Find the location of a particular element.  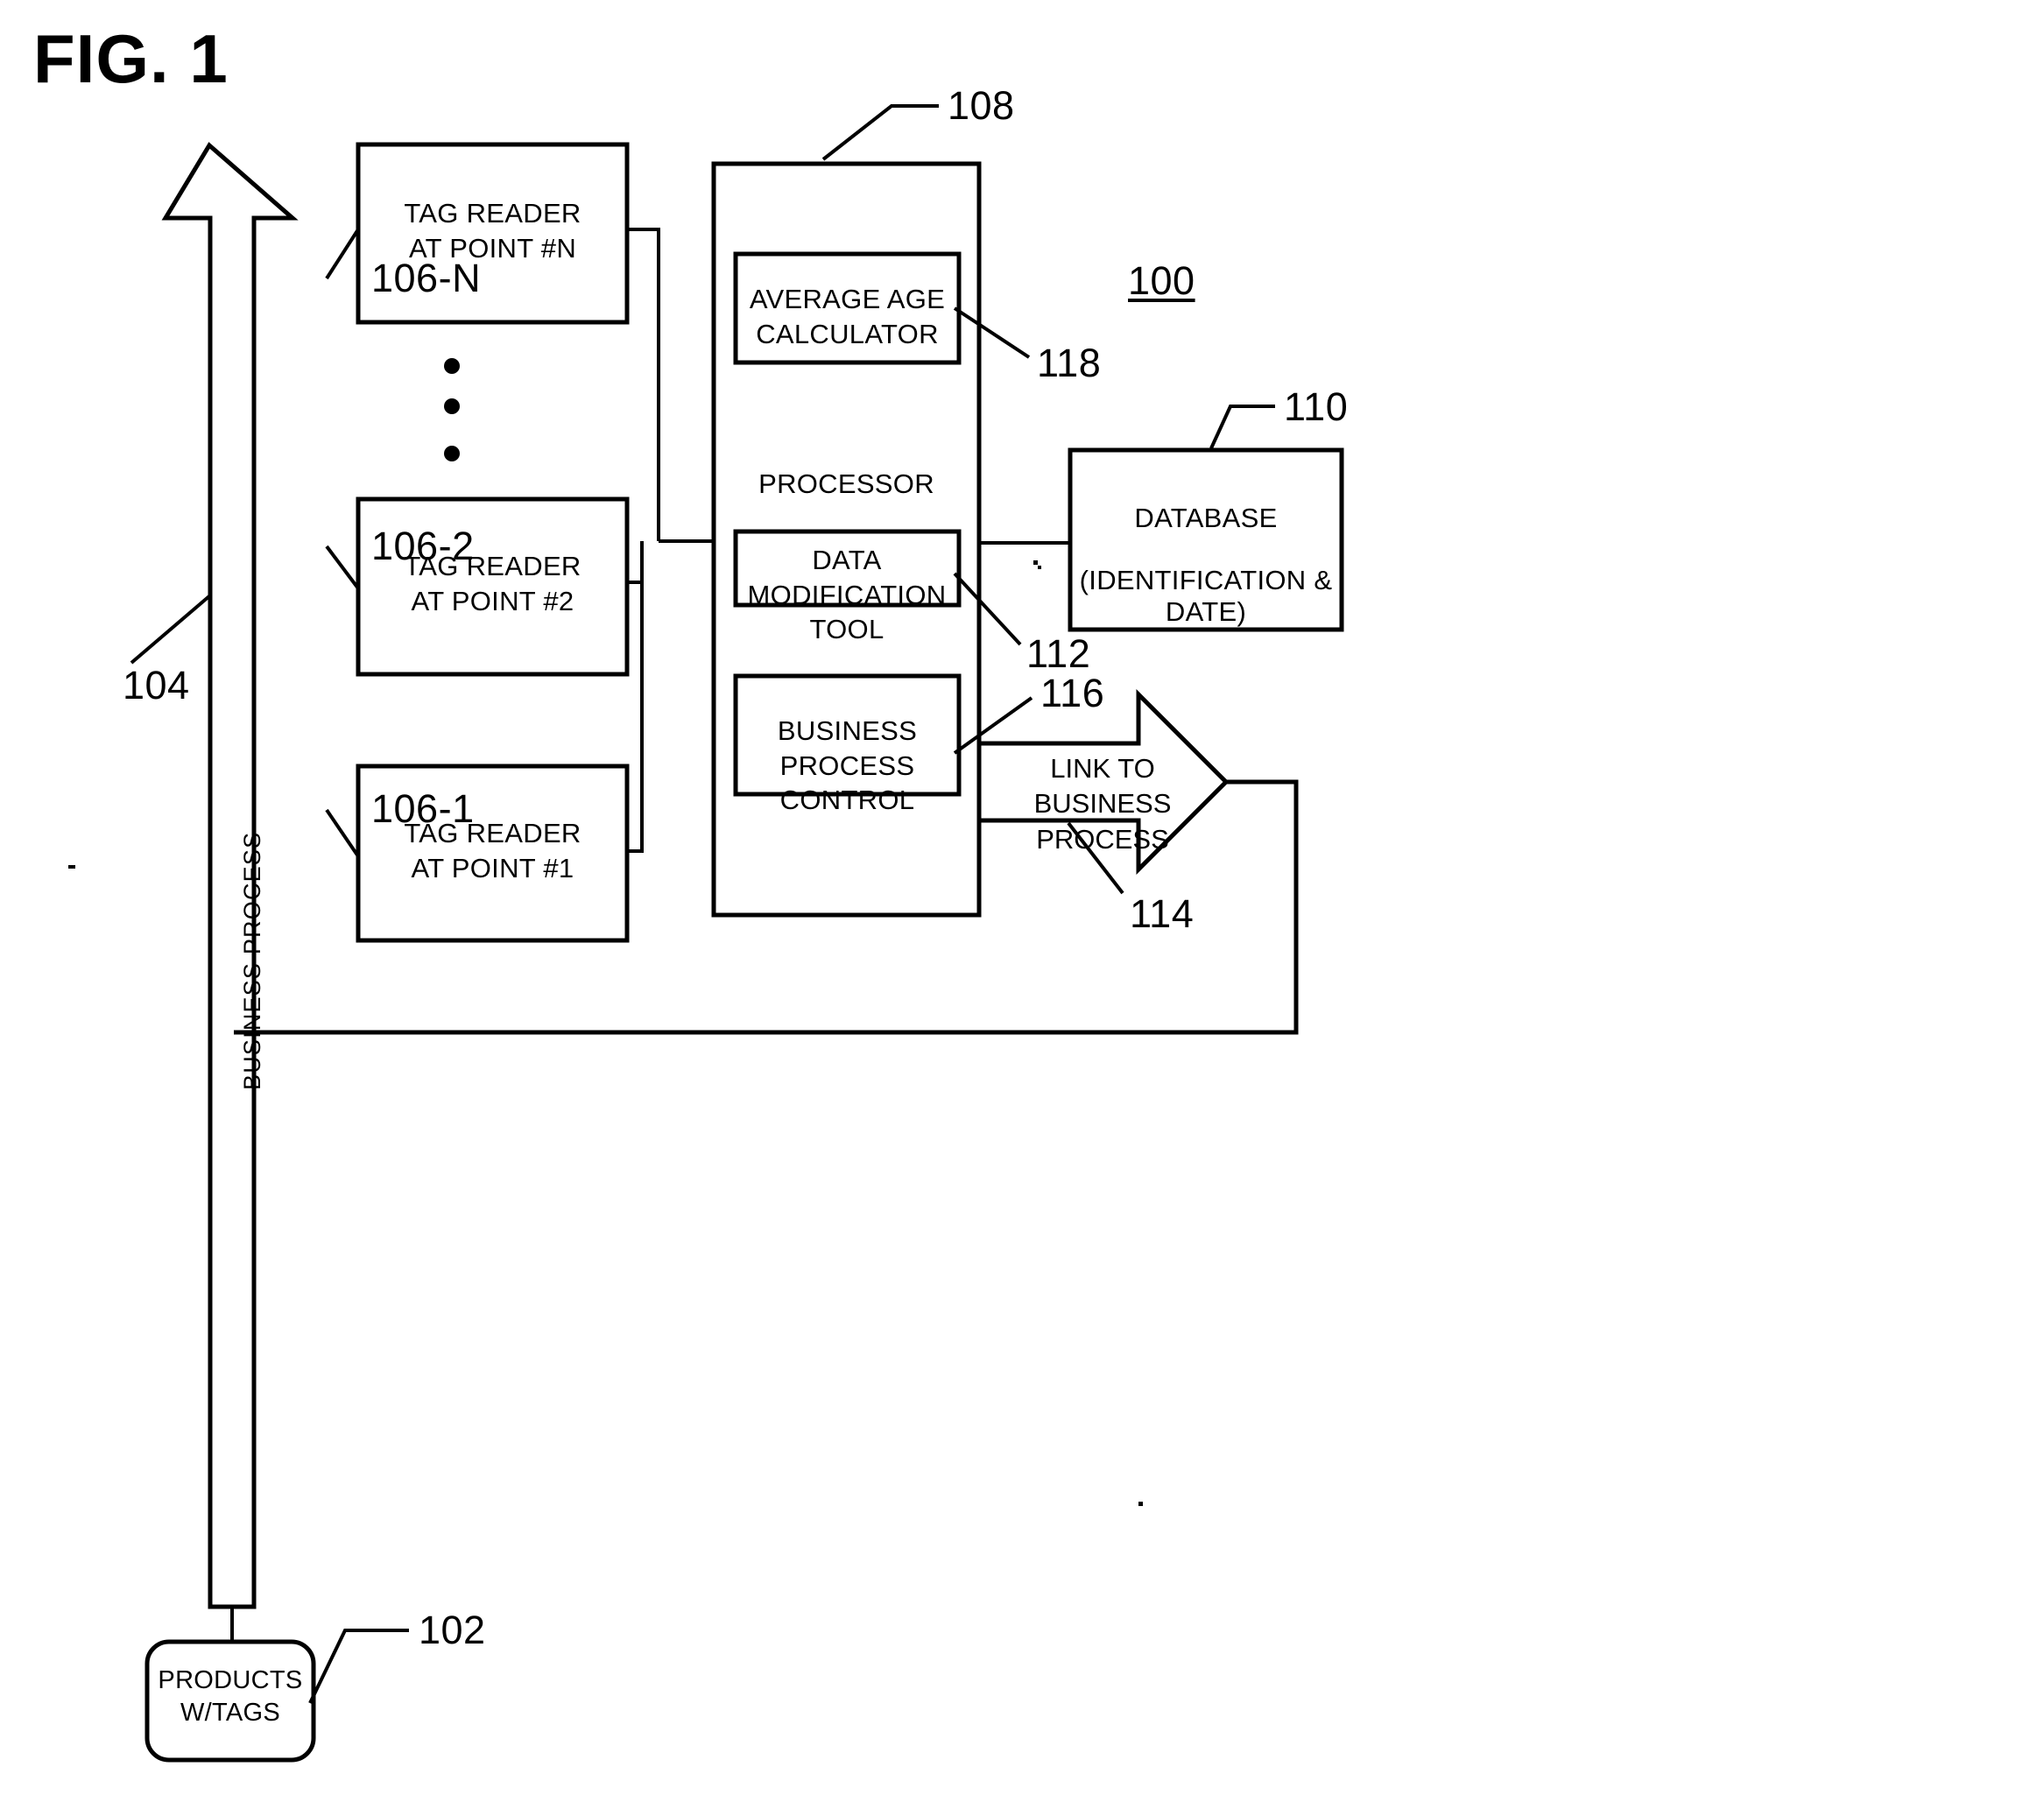

ref-num-108: 108 is located at coordinates (981, 105).